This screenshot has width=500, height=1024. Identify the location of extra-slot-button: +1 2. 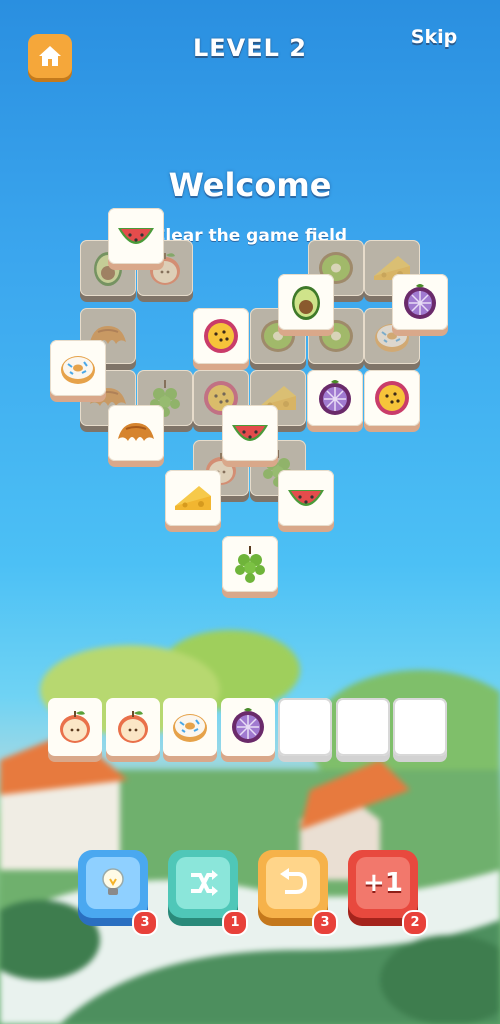
(388, 893).